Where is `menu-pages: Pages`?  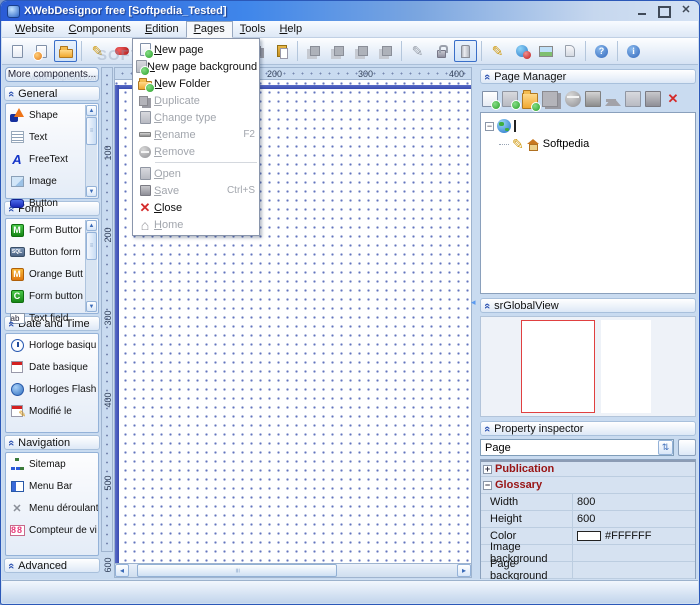 menu-pages: Pages is located at coordinates (209, 29).